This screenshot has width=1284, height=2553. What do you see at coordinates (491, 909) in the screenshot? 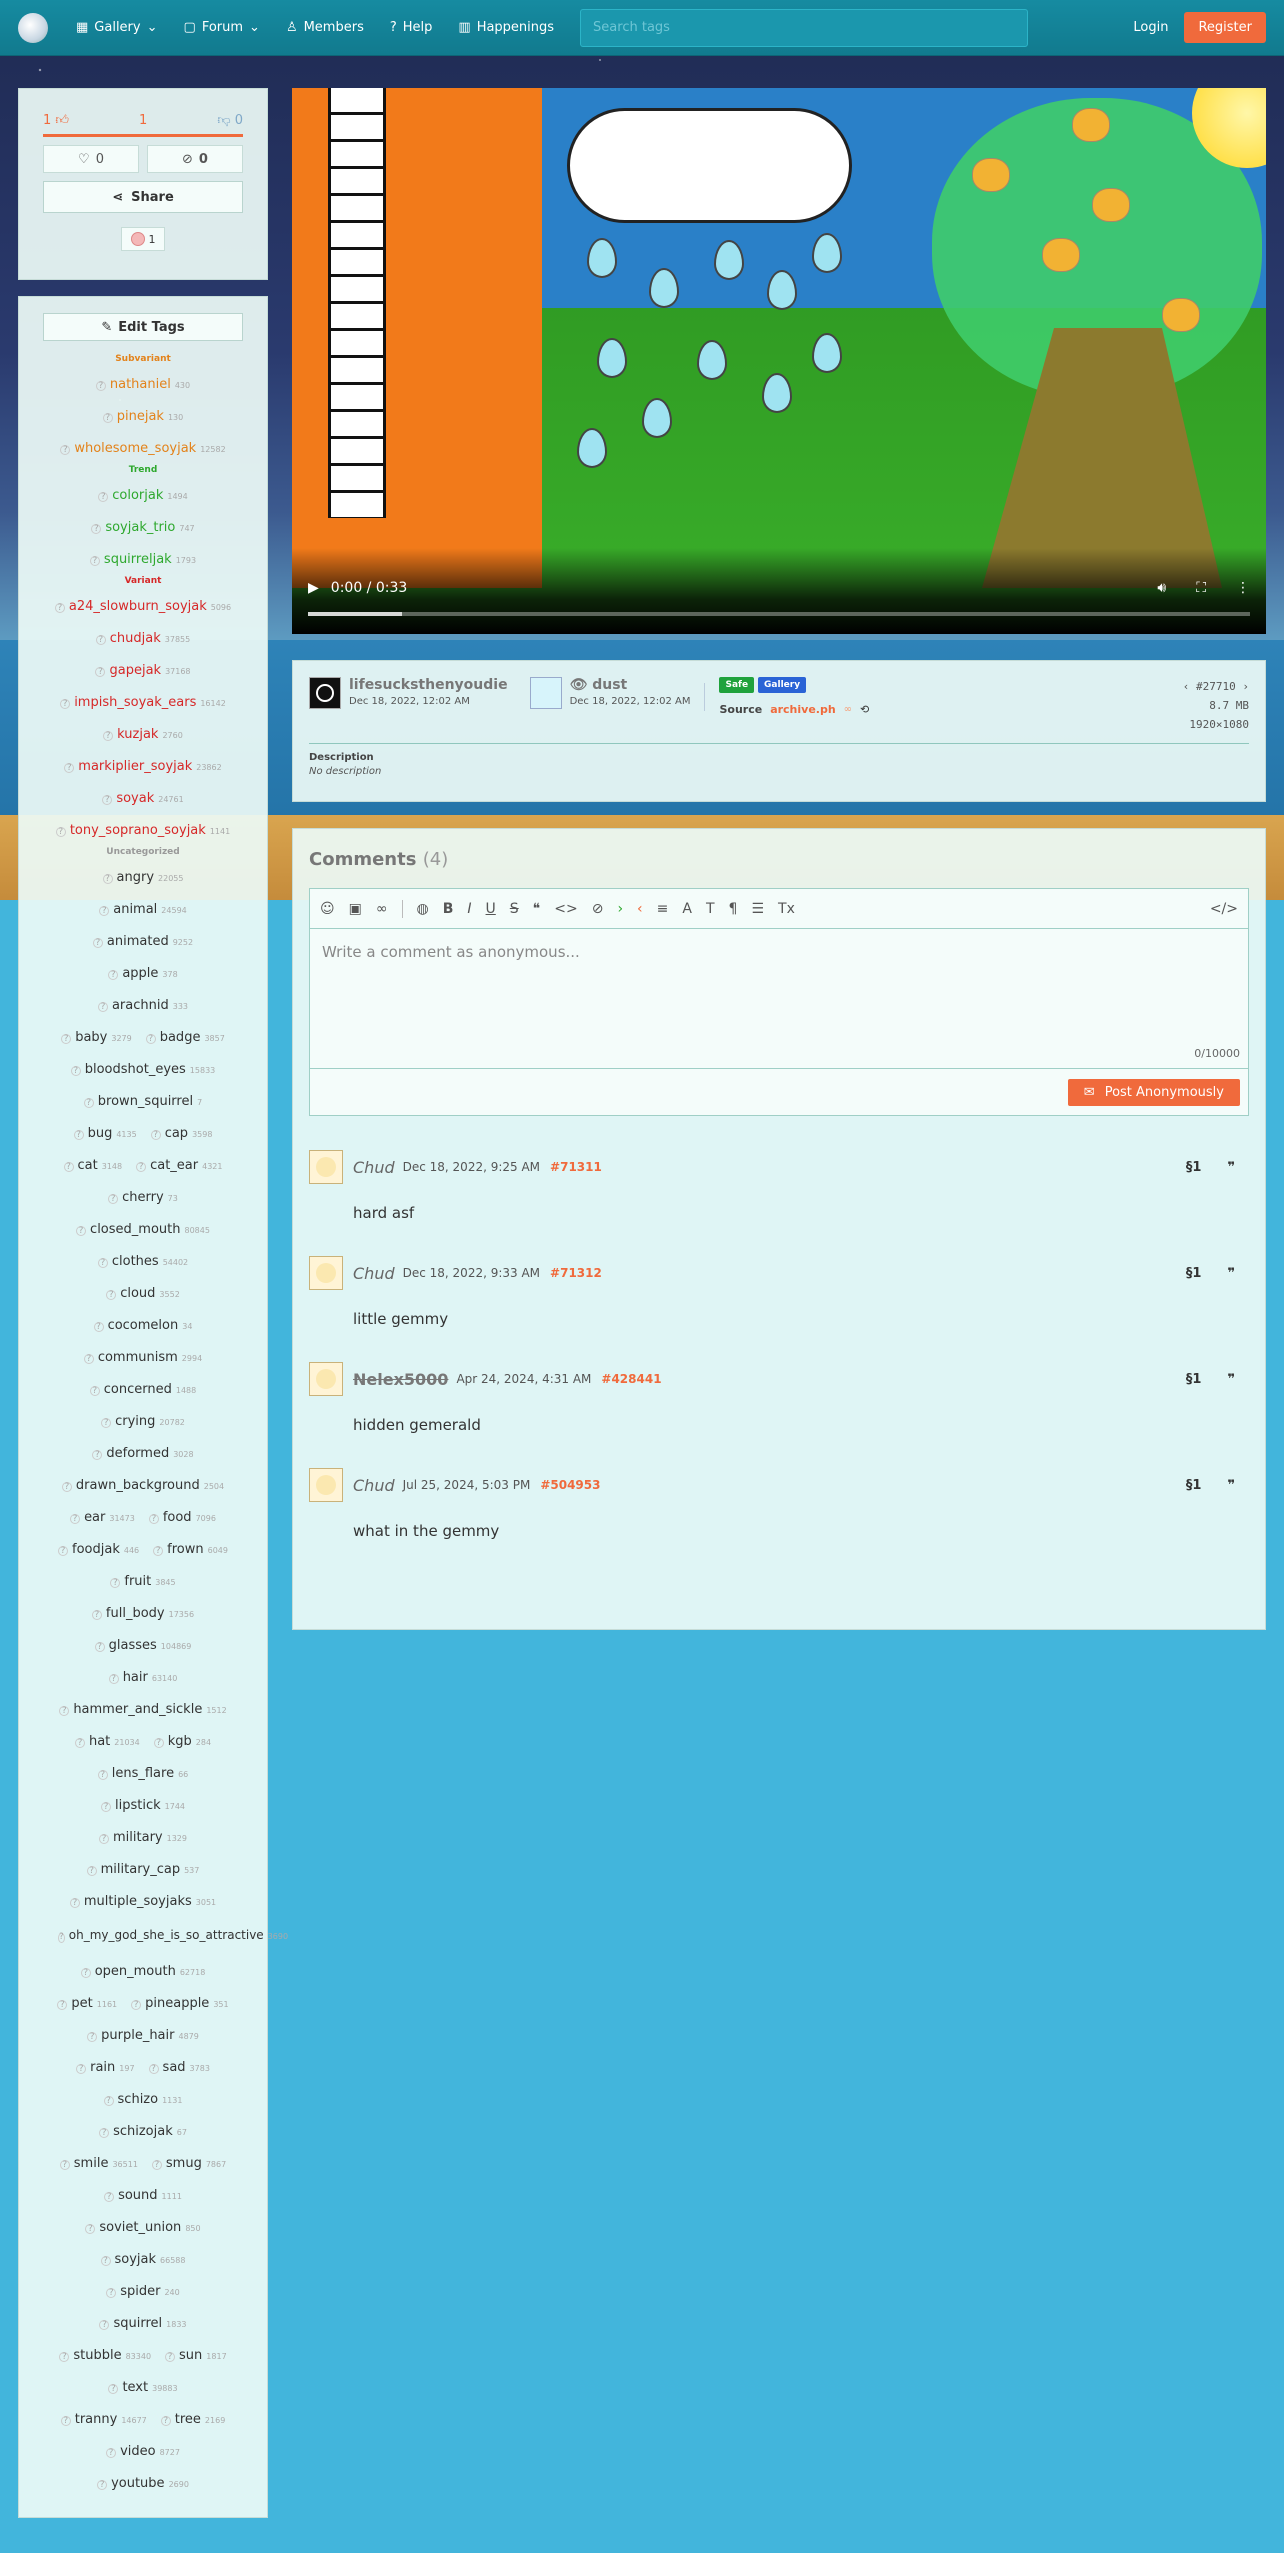
I see `underline-icon: U` at bounding box center [491, 909].